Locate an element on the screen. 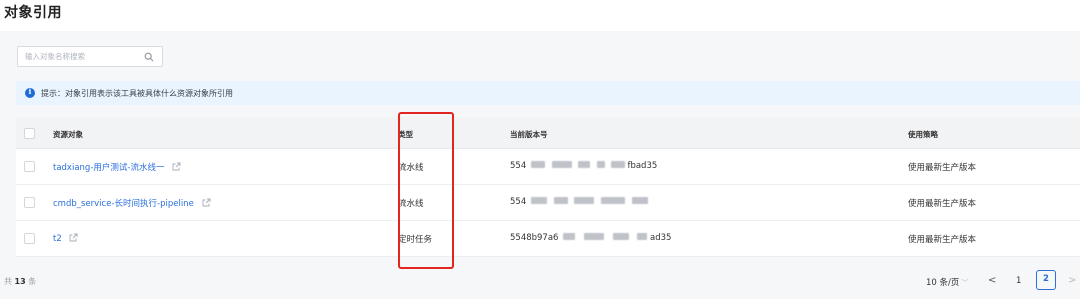 The width and height of the screenshot is (1080, 299). info-icon is located at coordinates (30, 92).